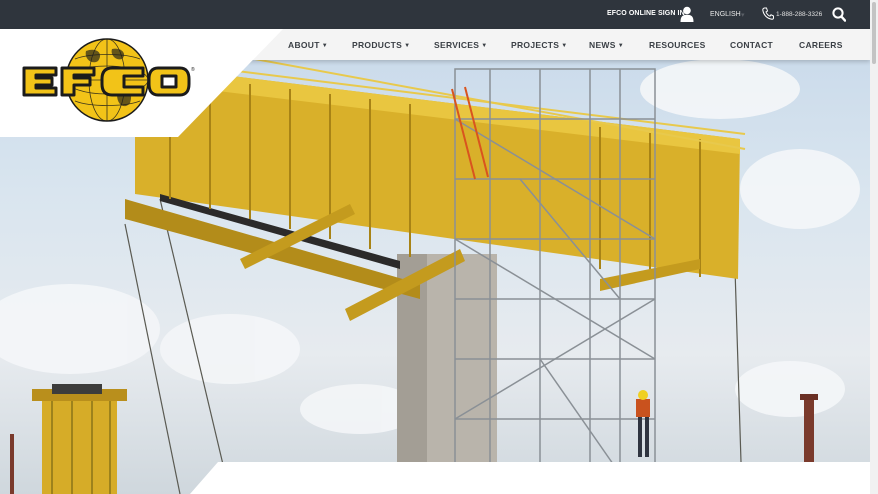 The width and height of the screenshot is (878, 494). I want to click on efco-logo: ®, so click(141, 83).